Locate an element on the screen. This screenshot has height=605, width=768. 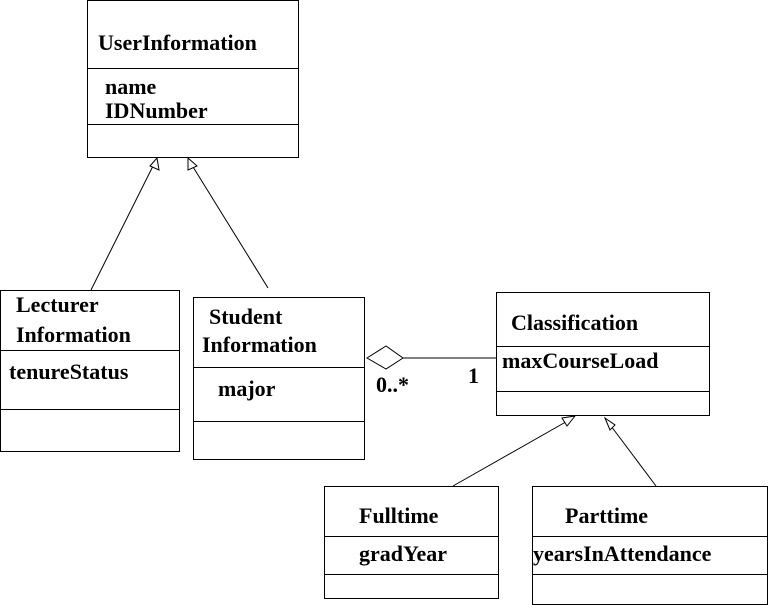
class-name-line-1: Student is located at coordinates (246, 316).